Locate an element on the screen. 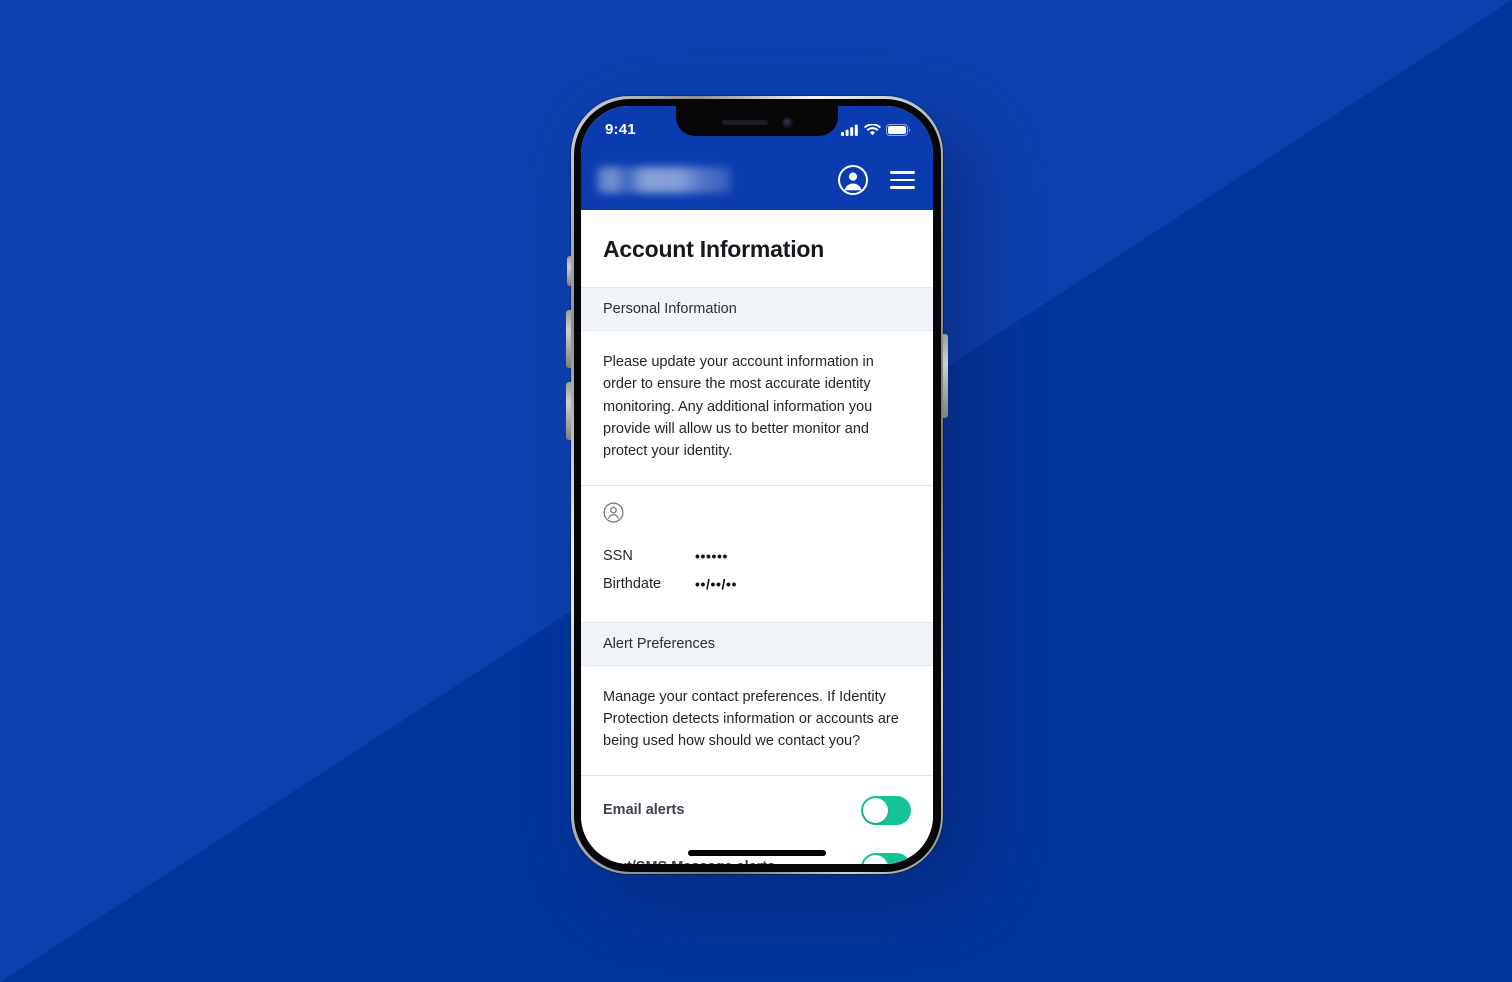  ssn-label: SSN is located at coordinates (618, 555).